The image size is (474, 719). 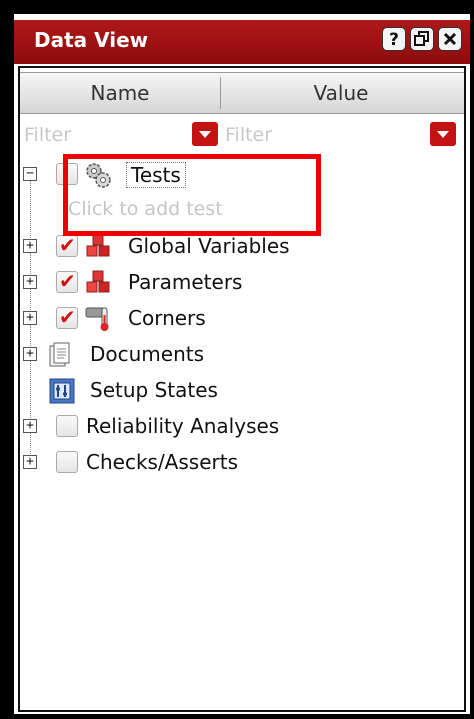 What do you see at coordinates (240, 319) in the screenshot?
I see `tree-item-corners: + Corners` at bounding box center [240, 319].